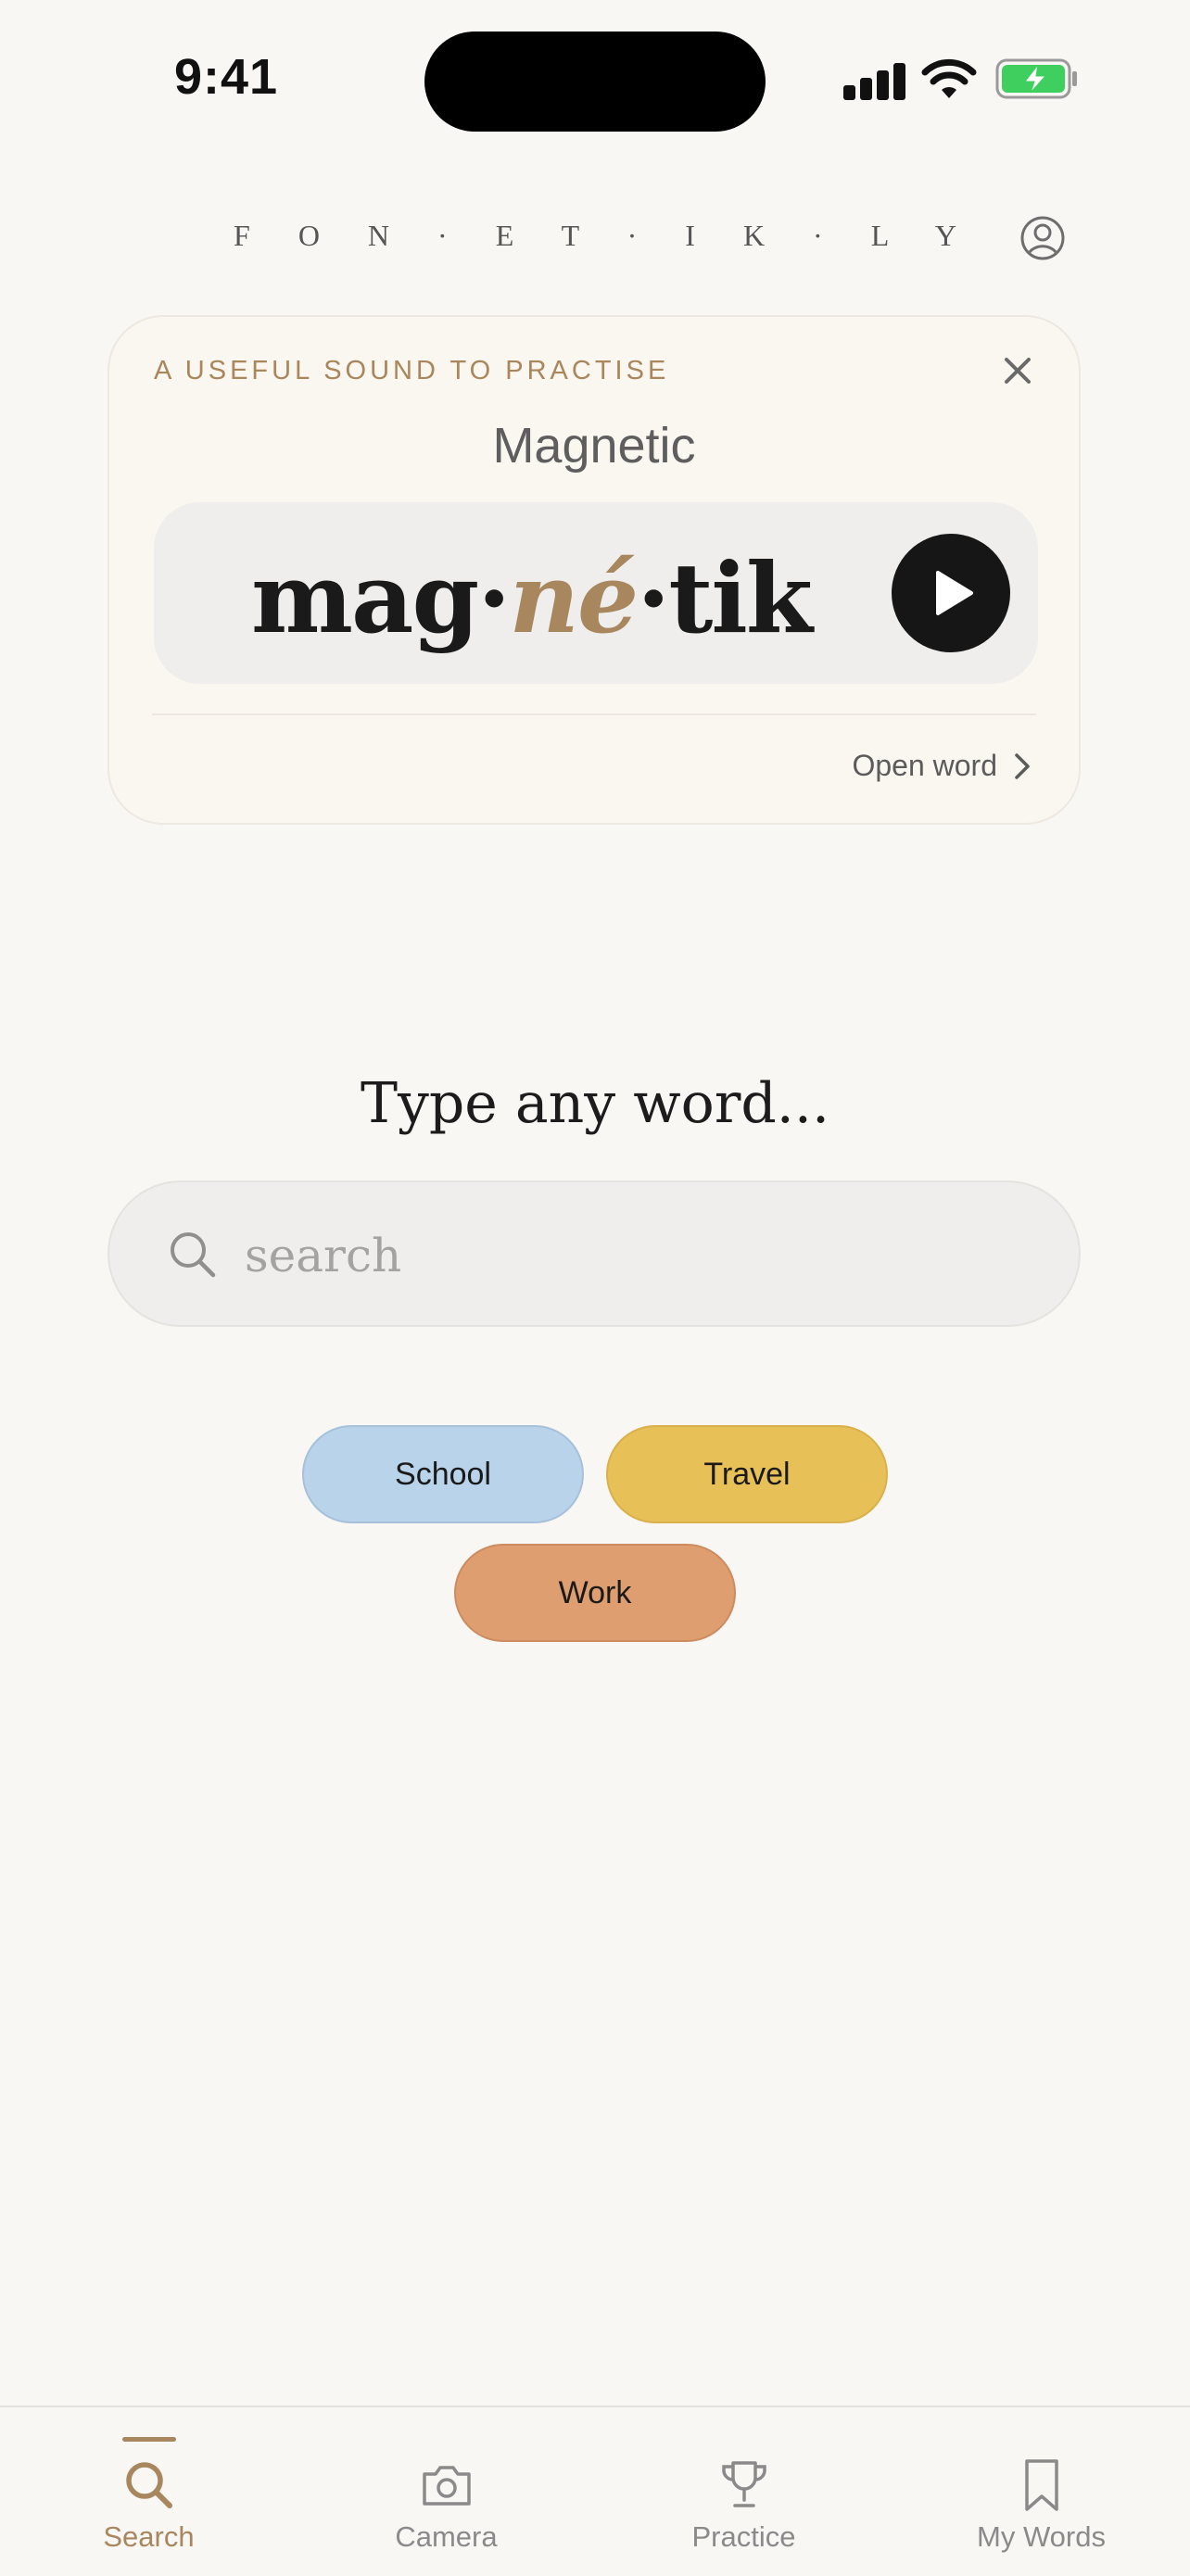 Image resolution: width=1190 pixels, height=2576 pixels. I want to click on bookmark-icon, so click(1041, 2485).